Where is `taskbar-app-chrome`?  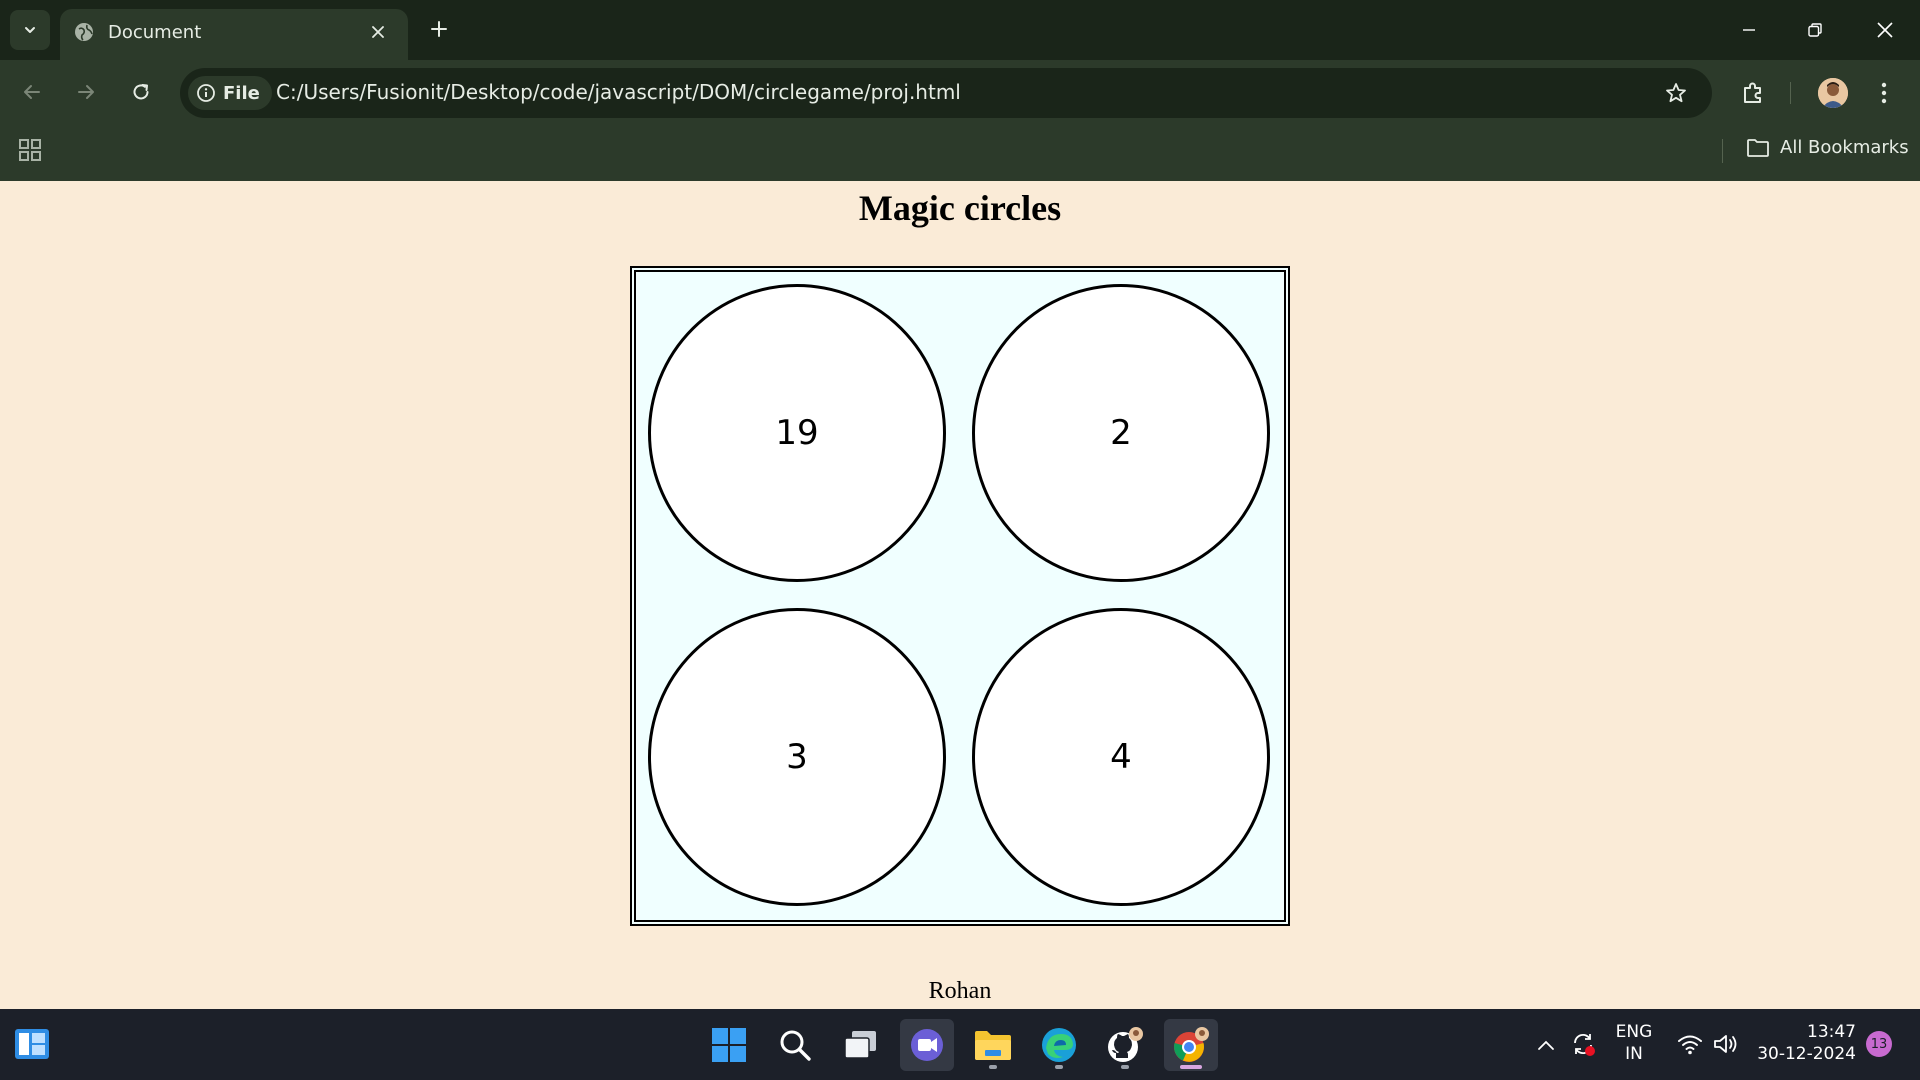
taskbar-app-chrome is located at coordinates (1191, 1045).